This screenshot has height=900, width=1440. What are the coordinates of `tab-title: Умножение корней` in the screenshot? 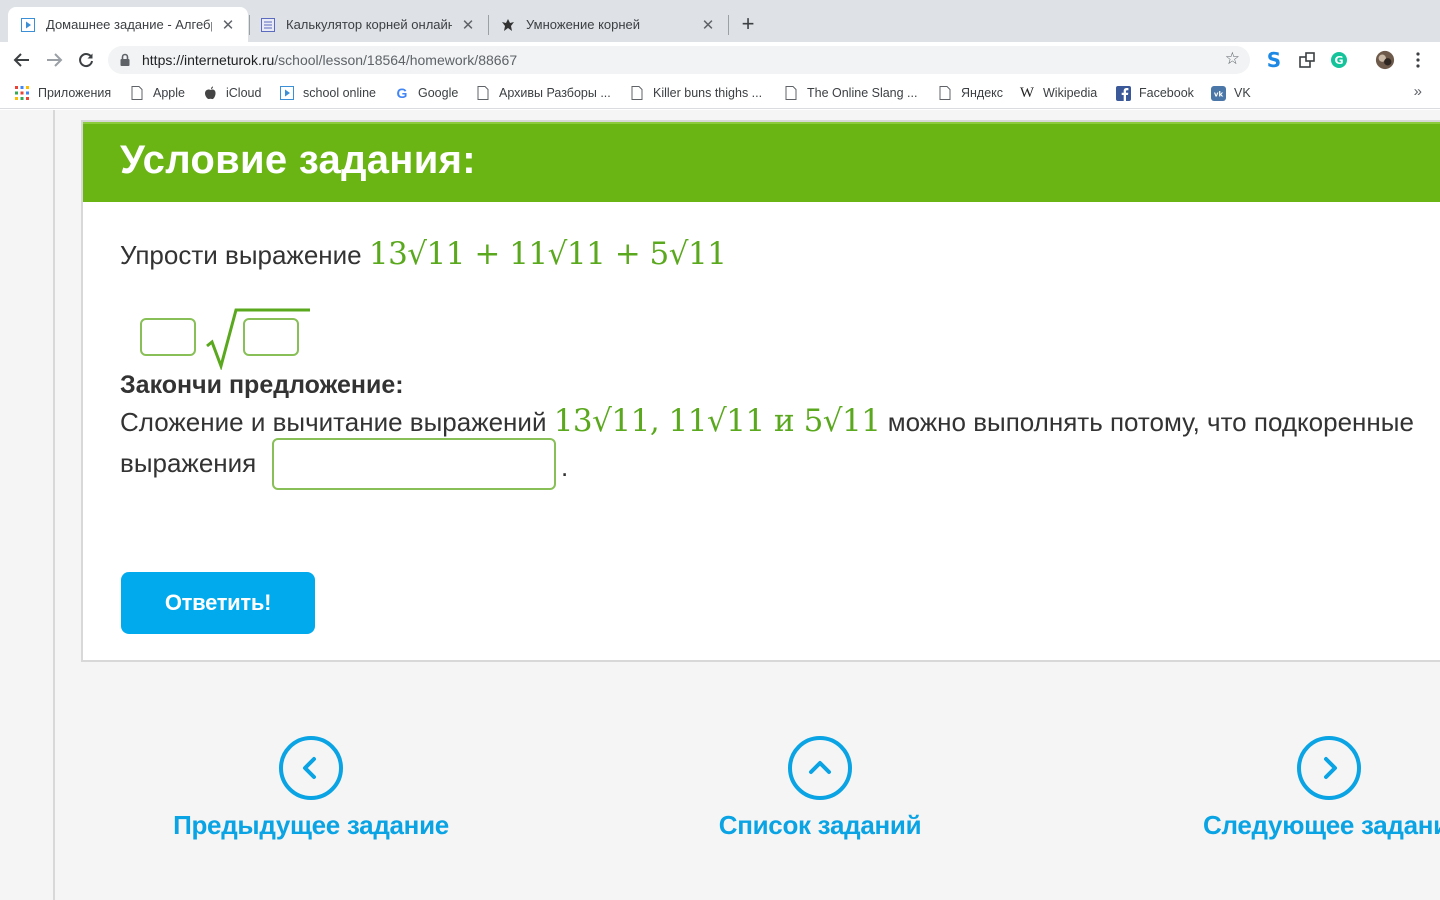 It's located at (583, 24).